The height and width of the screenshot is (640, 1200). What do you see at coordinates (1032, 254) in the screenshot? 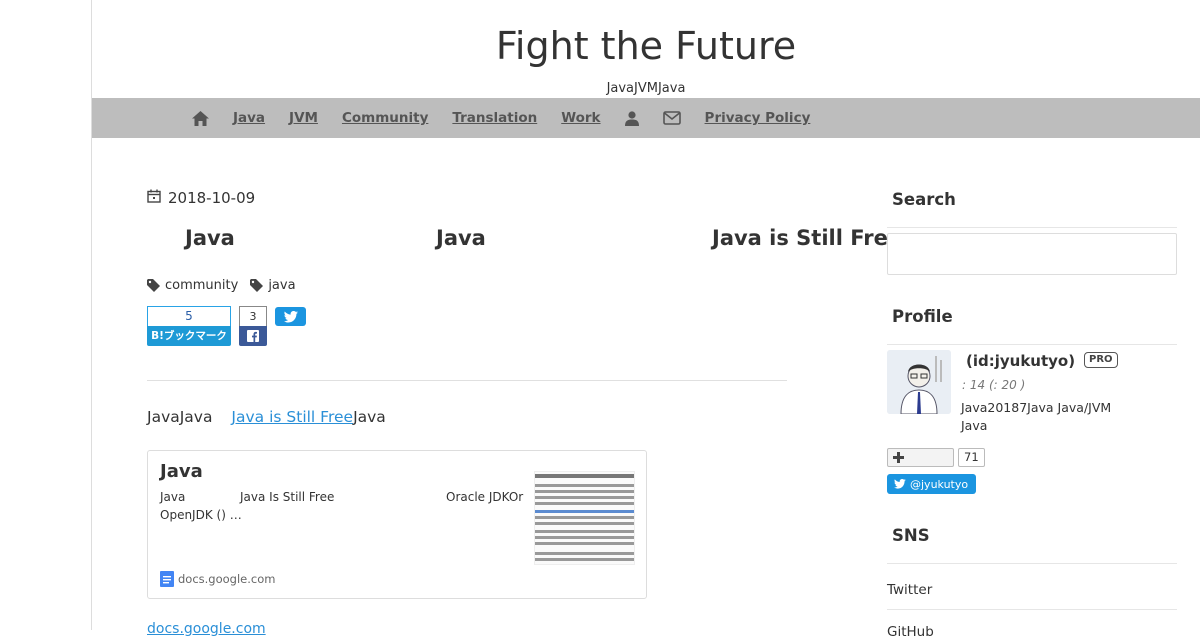
I see `search-input` at bounding box center [1032, 254].